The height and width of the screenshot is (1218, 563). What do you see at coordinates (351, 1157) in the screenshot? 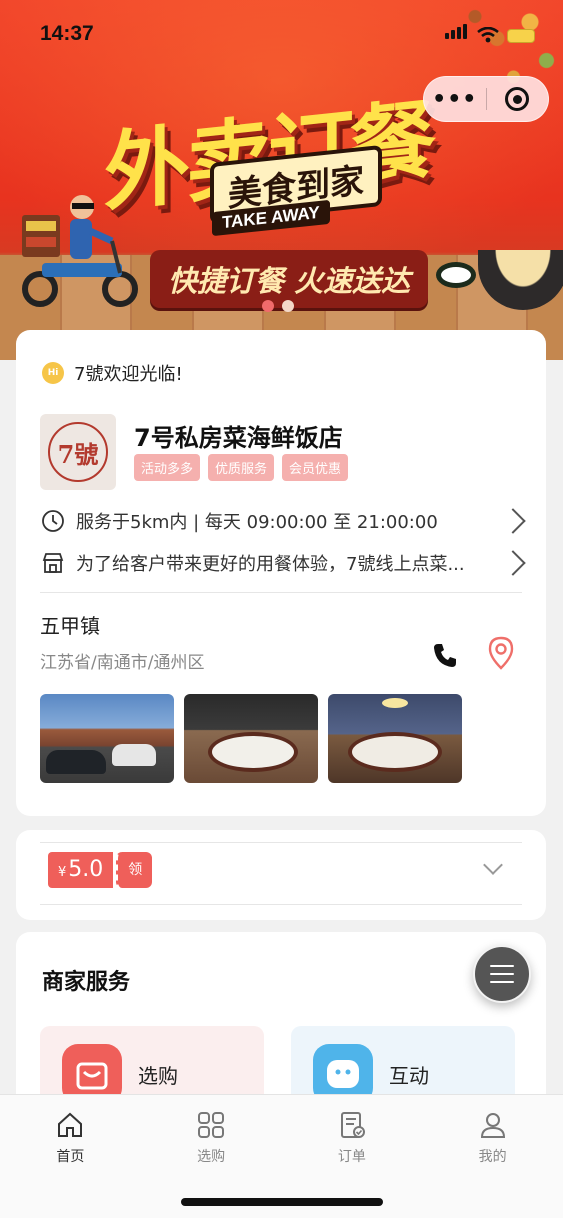
I see `tab-label: 订单` at bounding box center [351, 1157].